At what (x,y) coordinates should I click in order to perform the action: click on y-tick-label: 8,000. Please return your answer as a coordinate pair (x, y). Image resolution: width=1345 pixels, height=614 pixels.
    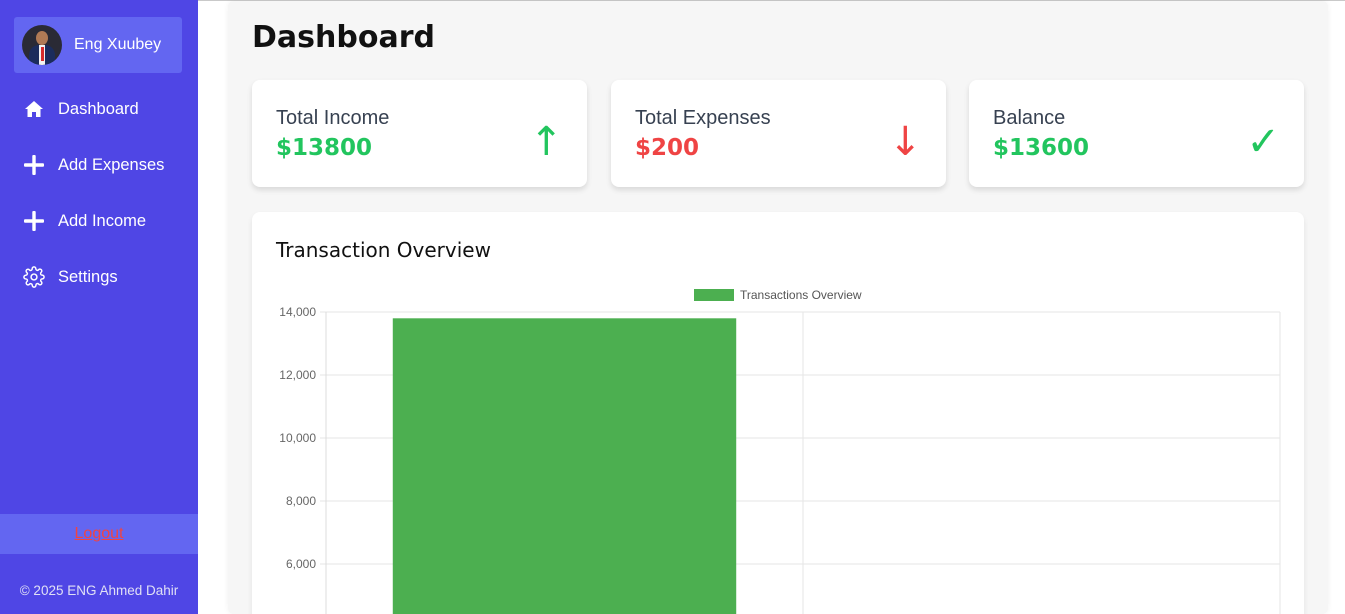
    Looking at the image, I should click on (301, 501).